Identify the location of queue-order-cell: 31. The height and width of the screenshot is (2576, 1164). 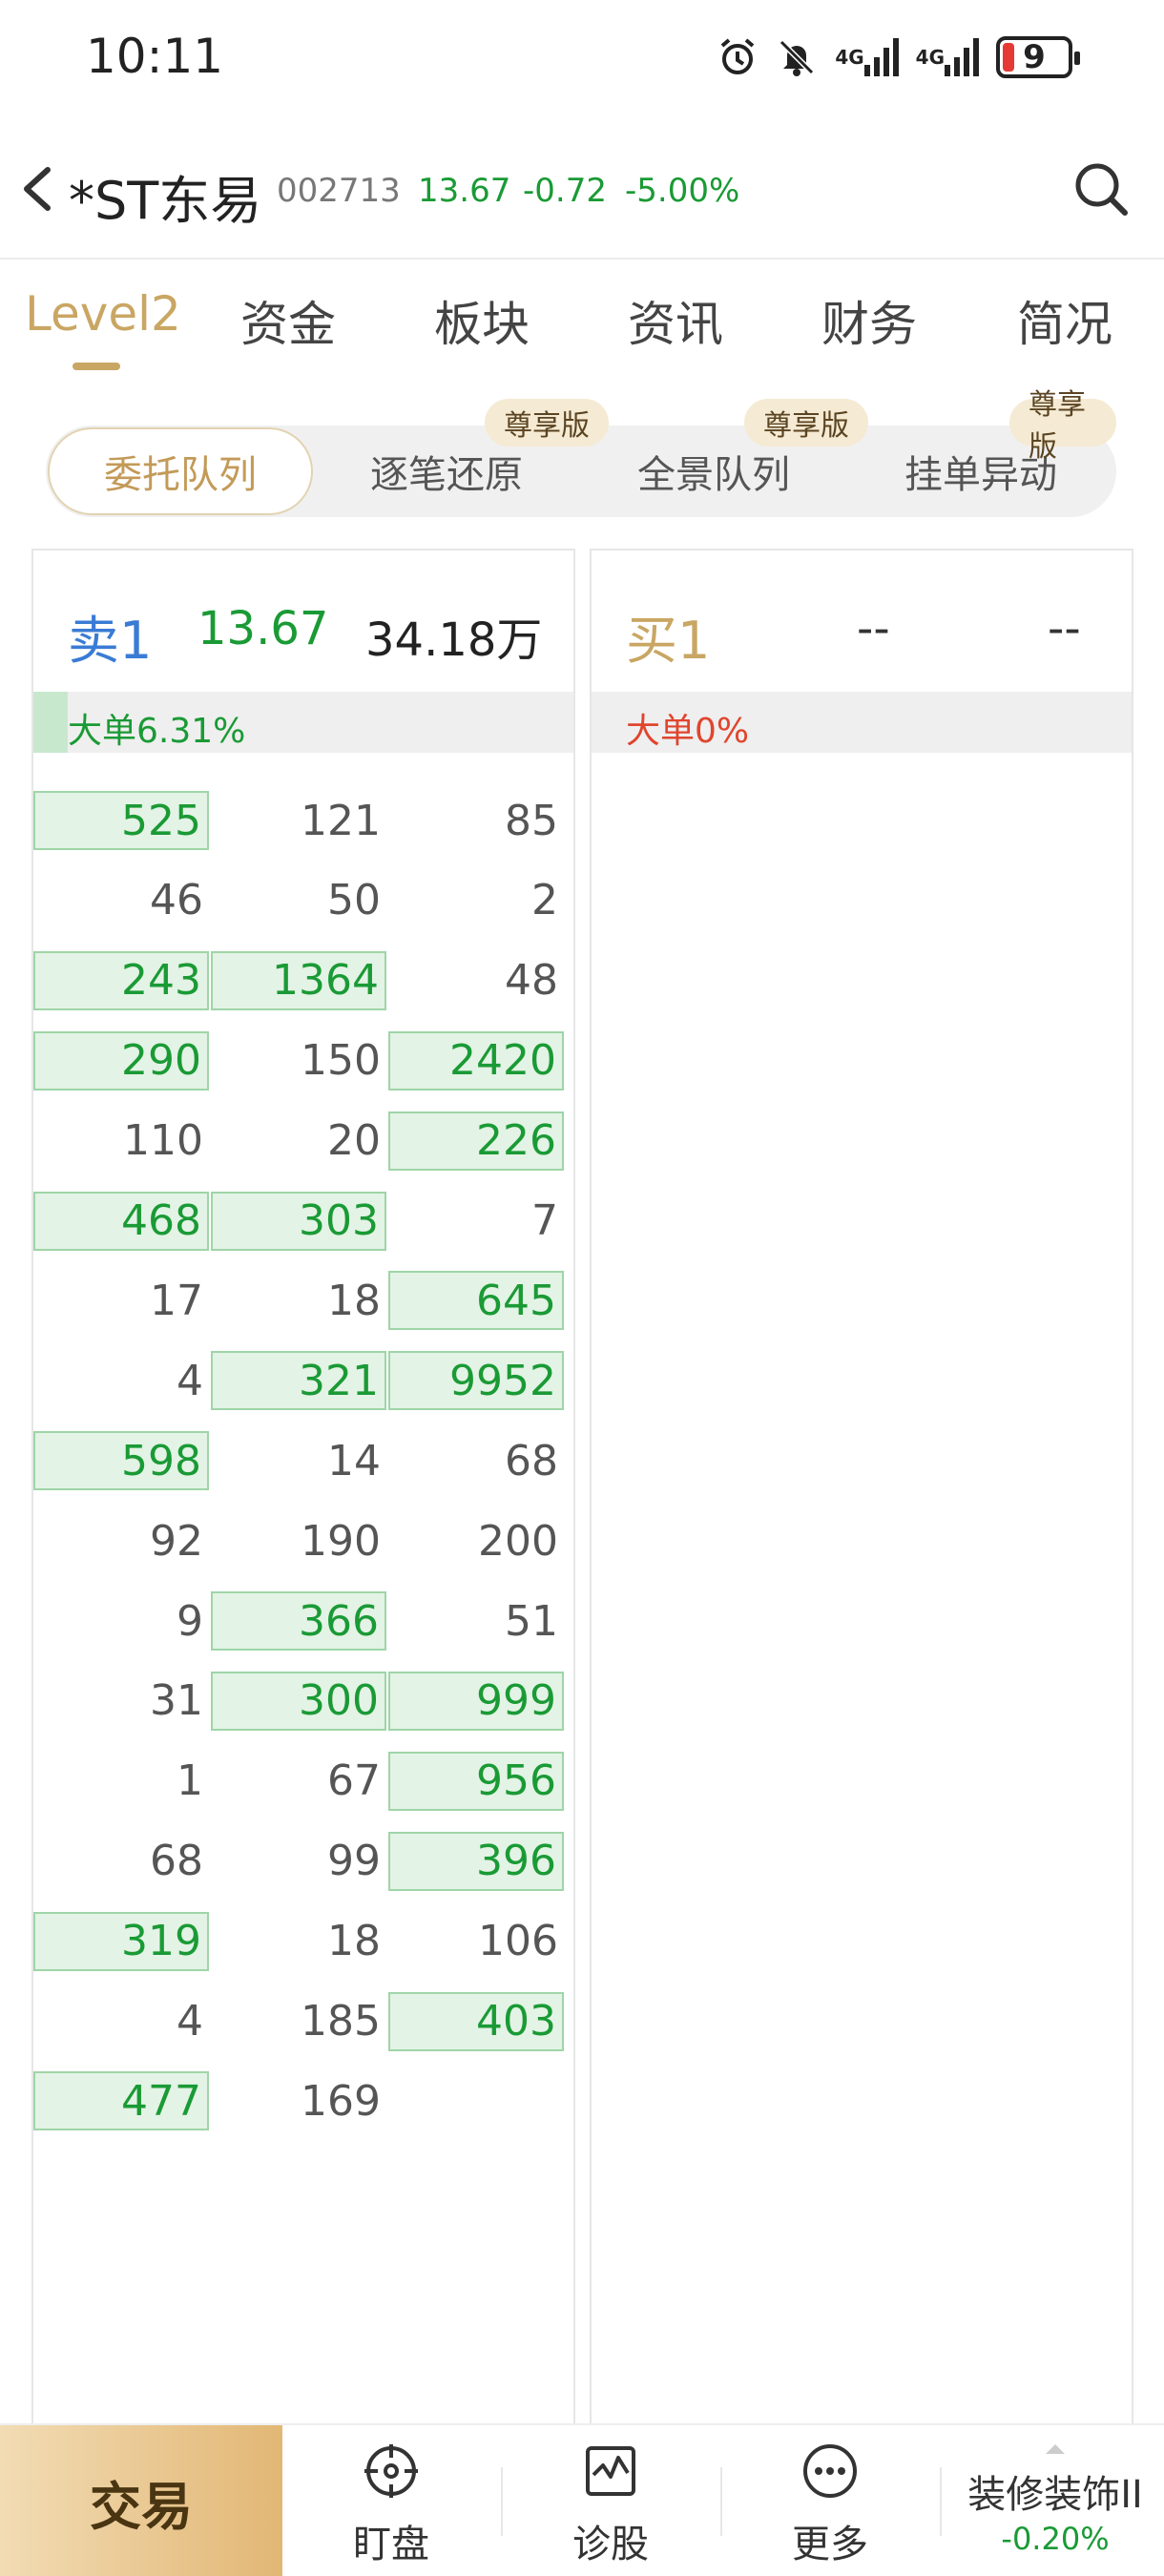
(177, 1701).